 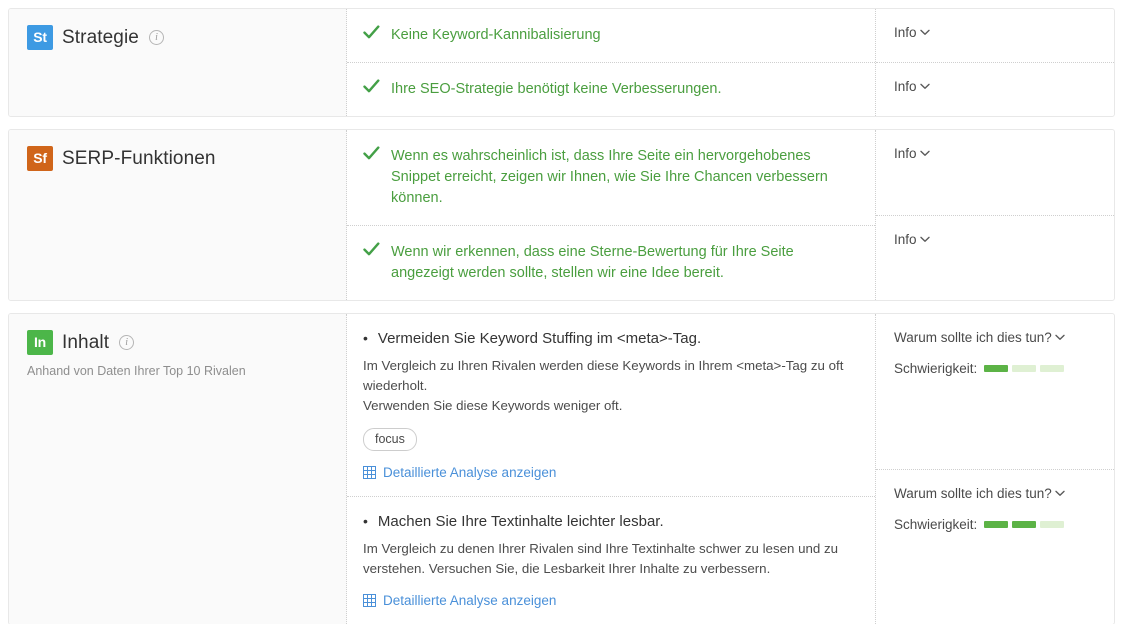 I want to click on row-message: Keine Keyword-Kannibalisierung, so click(x=496, y=35).